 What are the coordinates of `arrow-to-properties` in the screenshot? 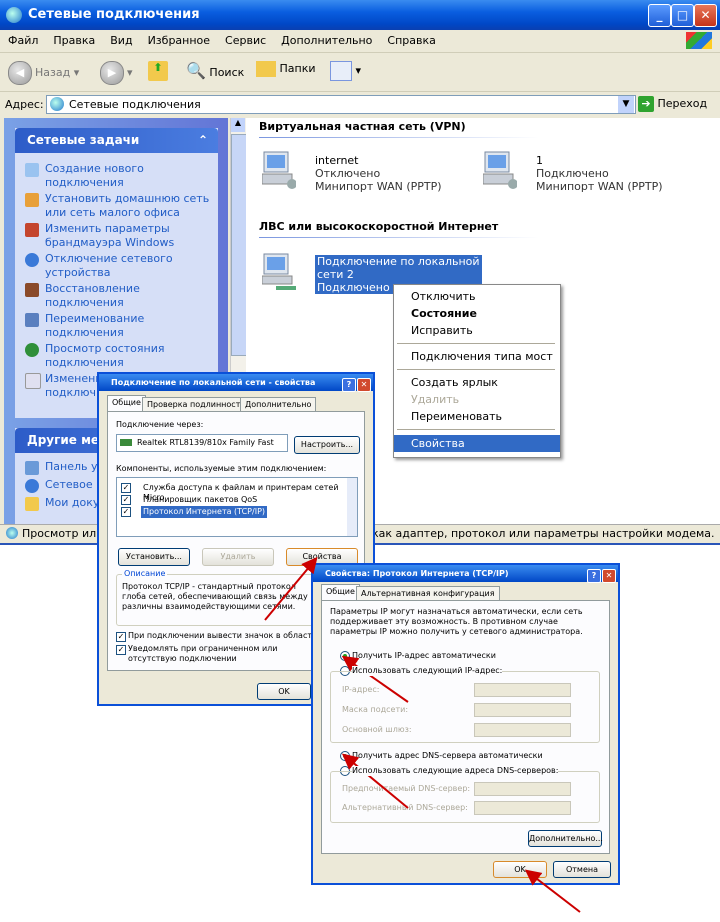 It's located at (291, 588).